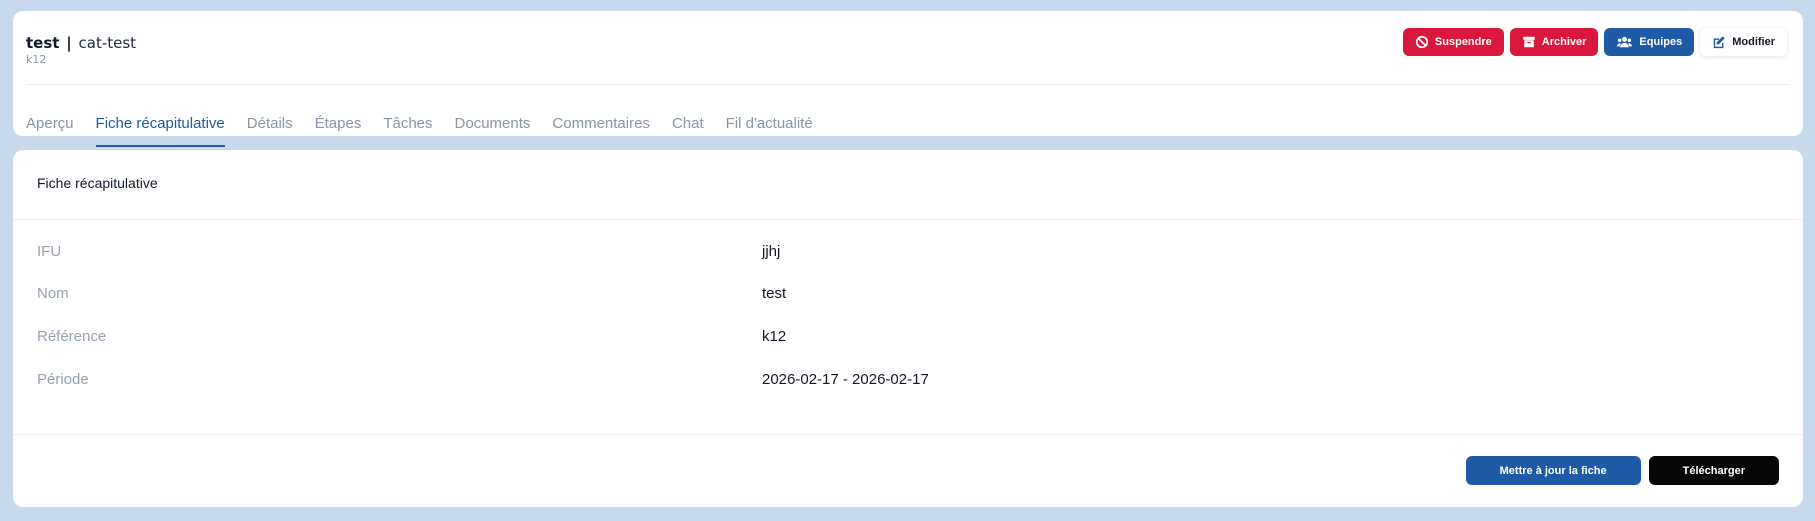 Image resolution: width=1815 pixels, height=521 pixels. Describe the element at coordinates (1625, 42) in the screenshot. I see `users-icon` at that location.